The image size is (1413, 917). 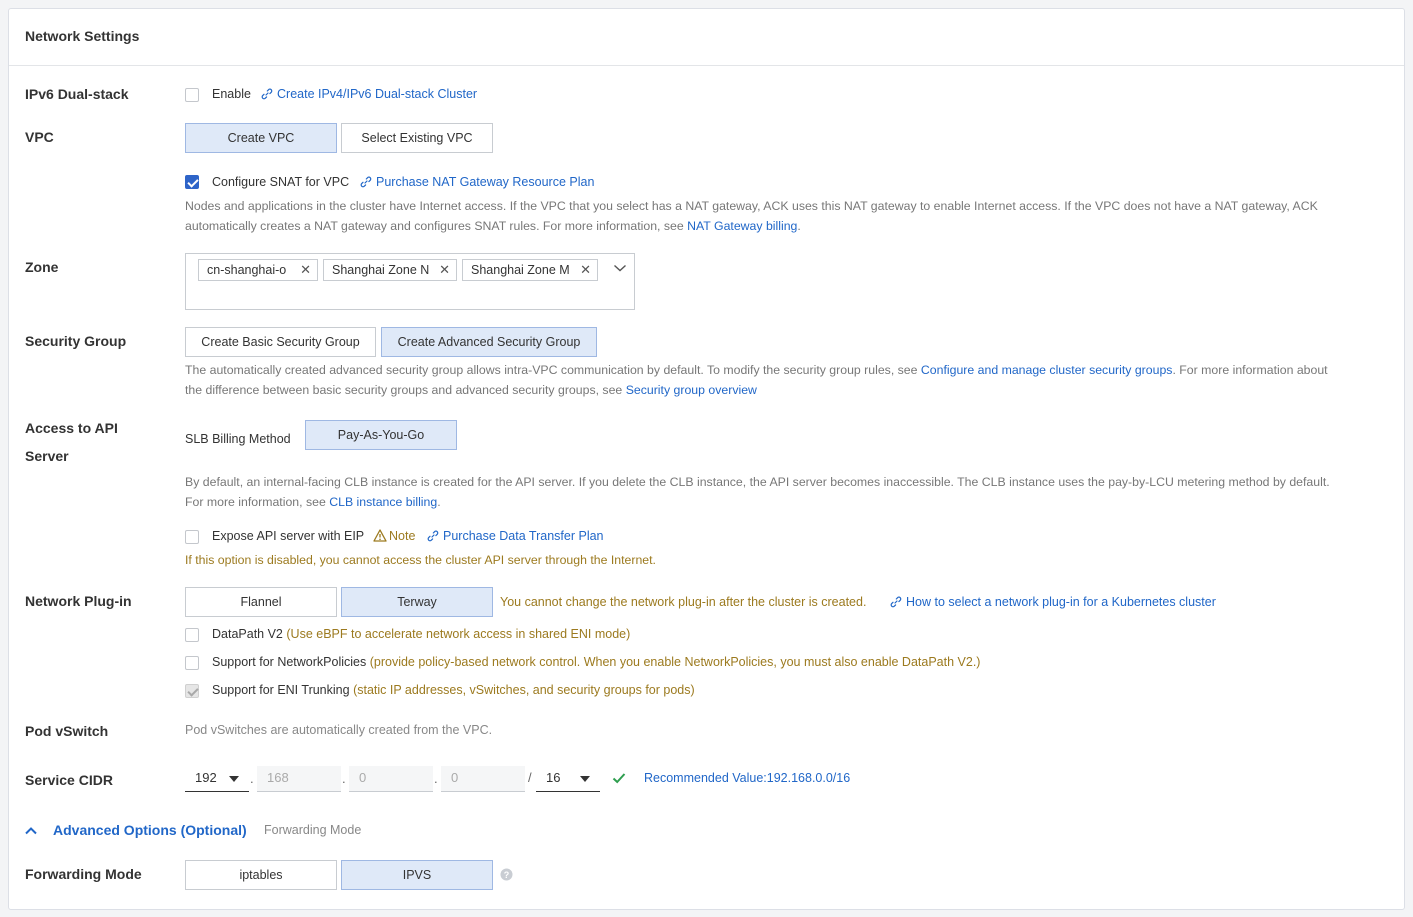 I want to click on nat-gateway-plan-link: Purchase NAT Gateway Resource Plan, so click(x=485, y=182).